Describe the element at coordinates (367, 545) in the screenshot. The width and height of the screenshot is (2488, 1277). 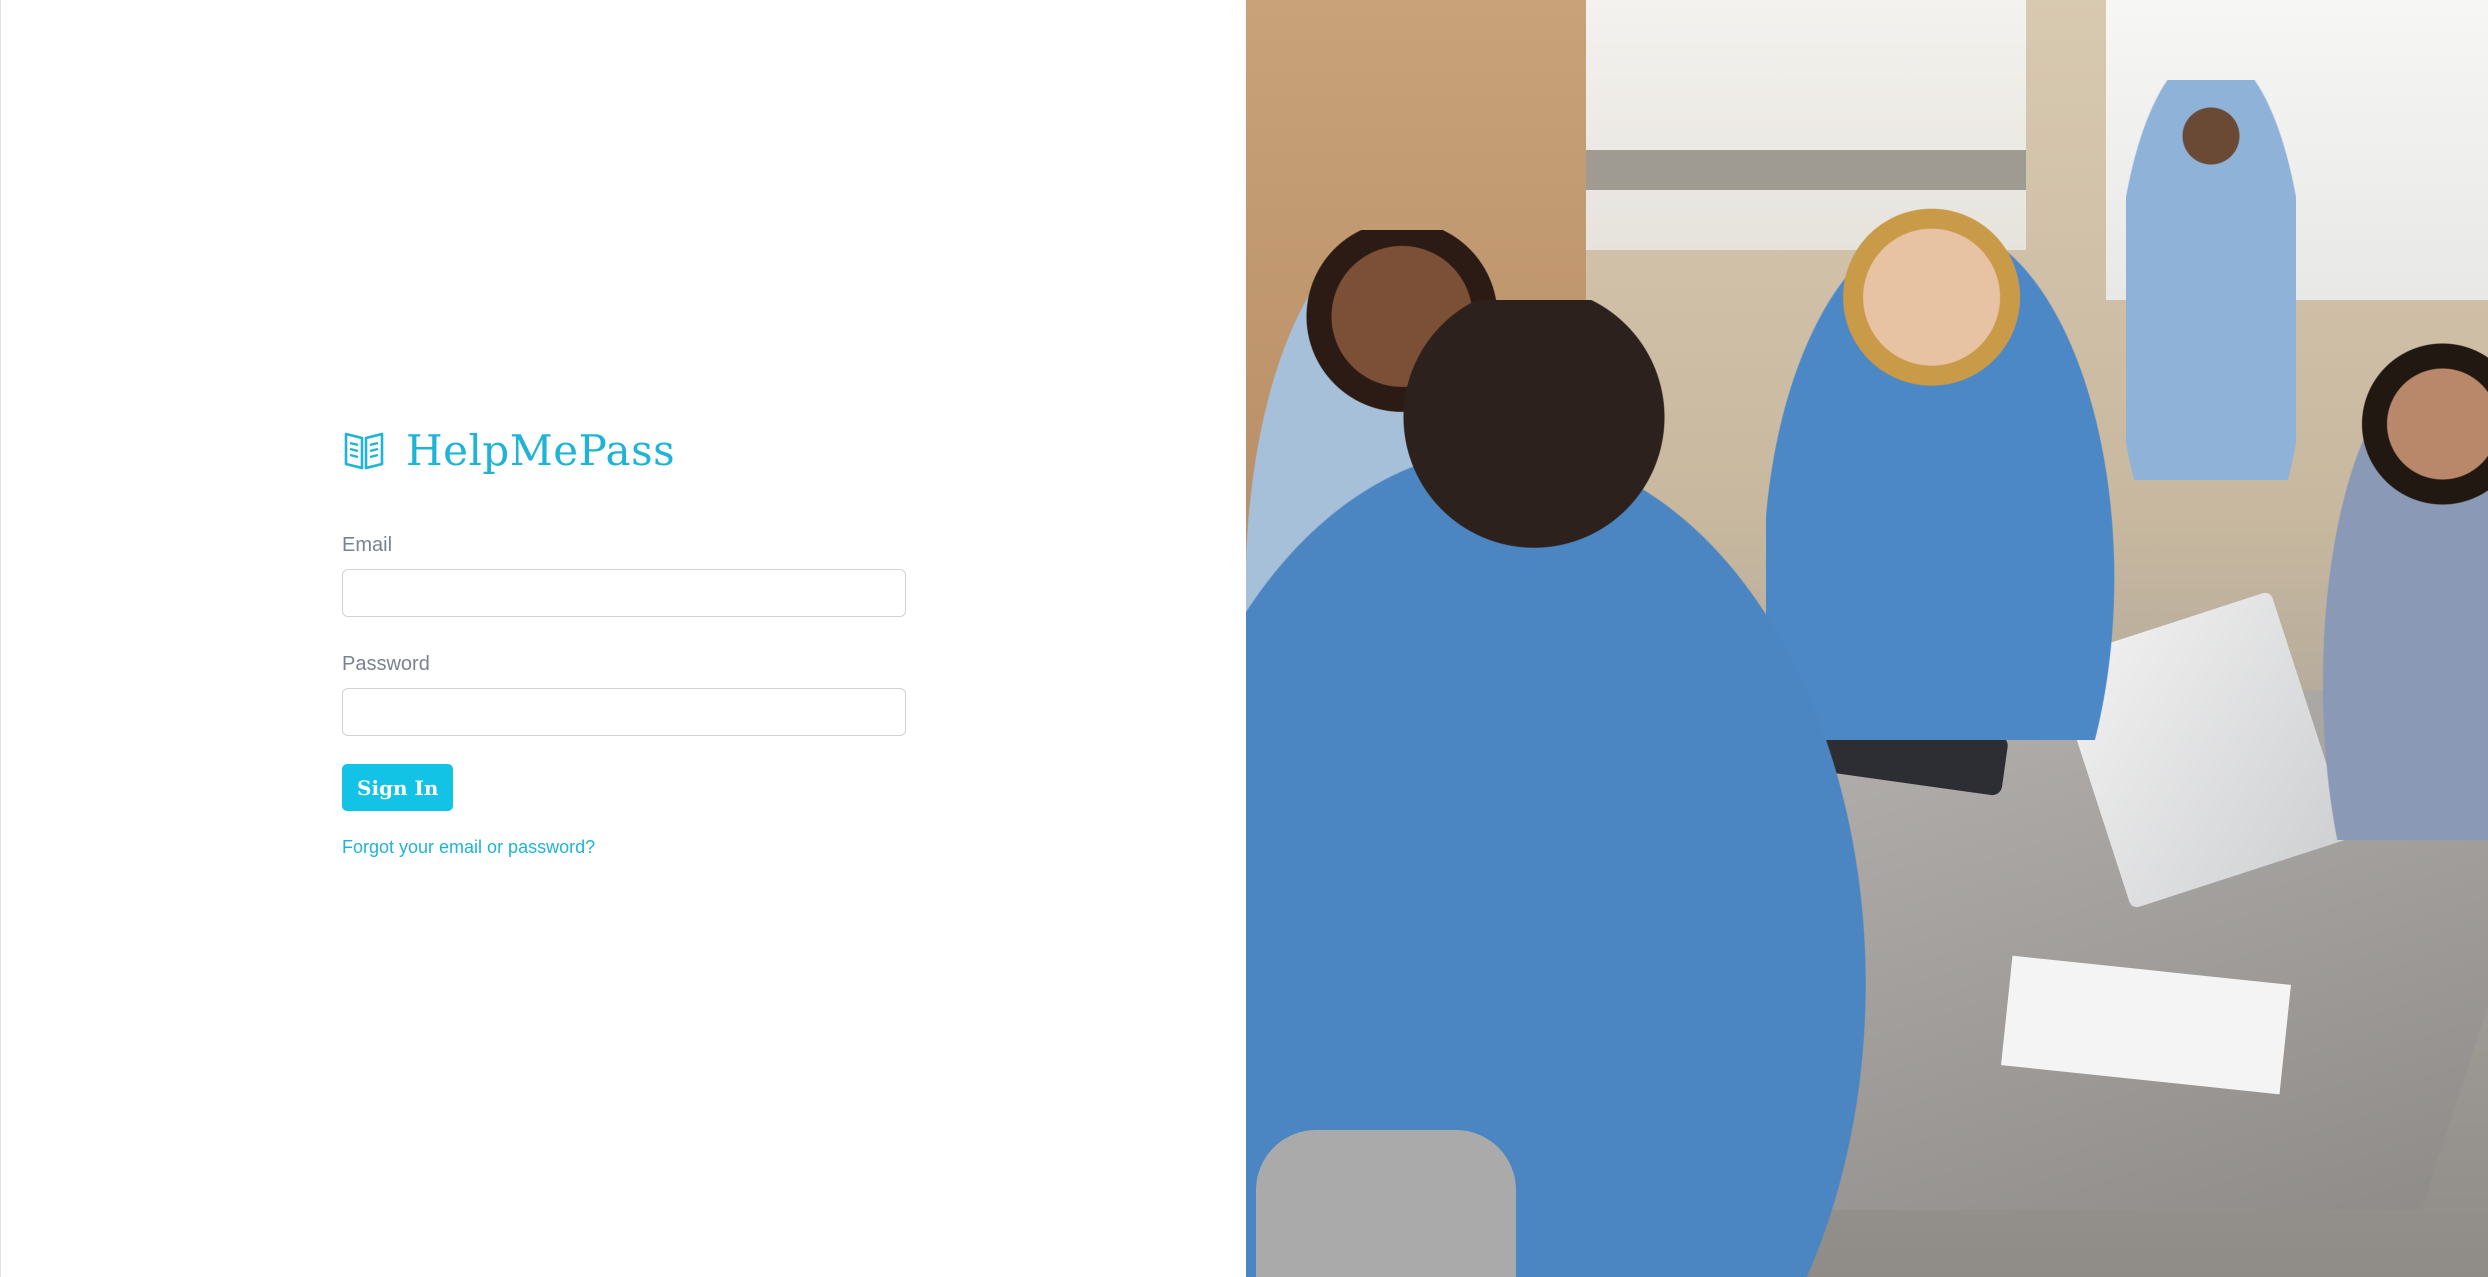
I see `email-label: Email` at that location.